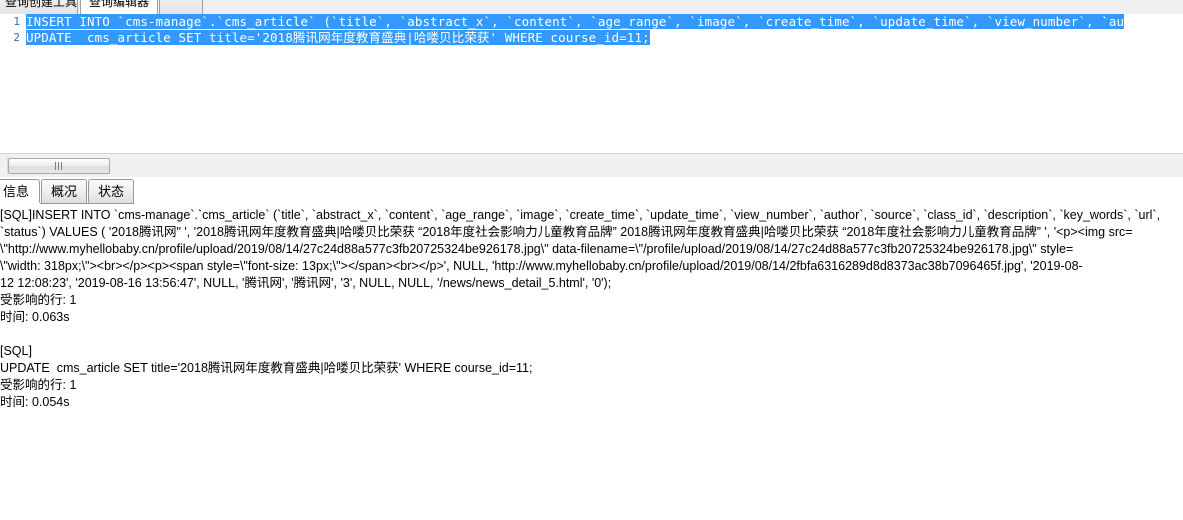  Describe the element at coordinates (591, 190) in the screenshot. I see `results-tabstrip: 信息 概况 状态` at that location.